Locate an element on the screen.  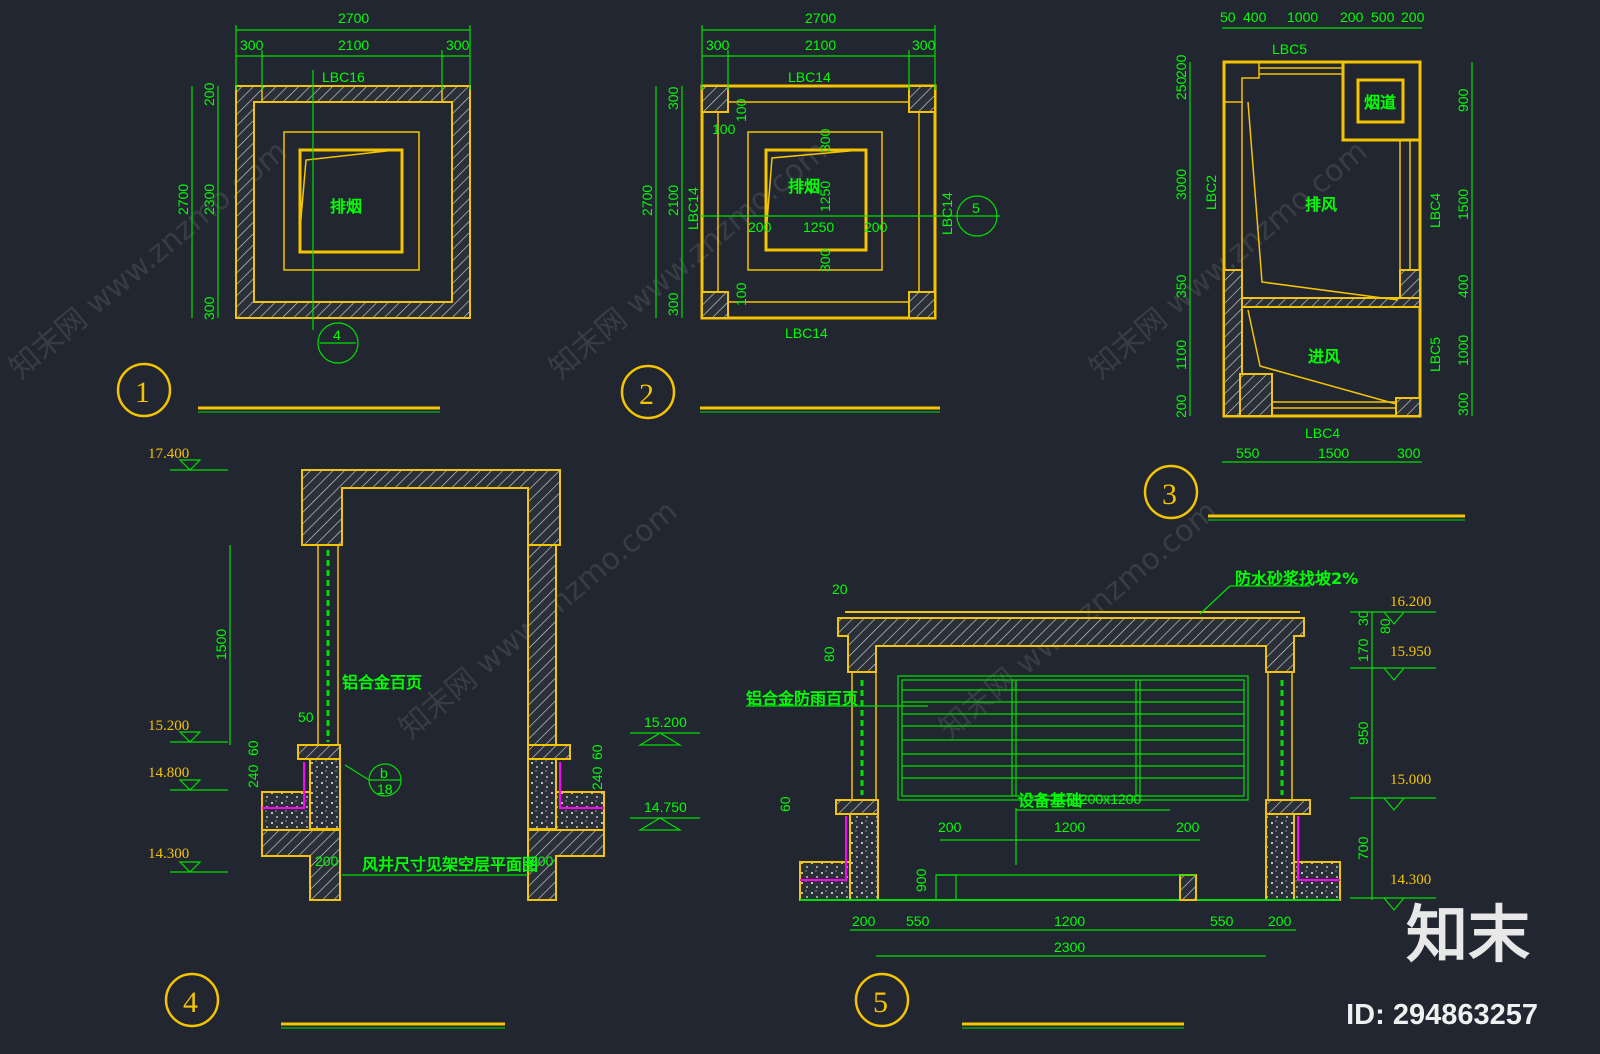
dim: 900 is located at coordinates (1463, 100).